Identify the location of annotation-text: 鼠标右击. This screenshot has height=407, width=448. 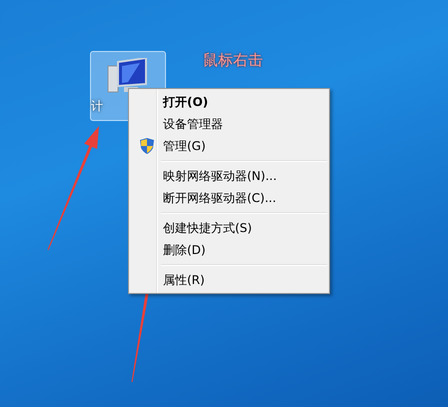
(233, 60).